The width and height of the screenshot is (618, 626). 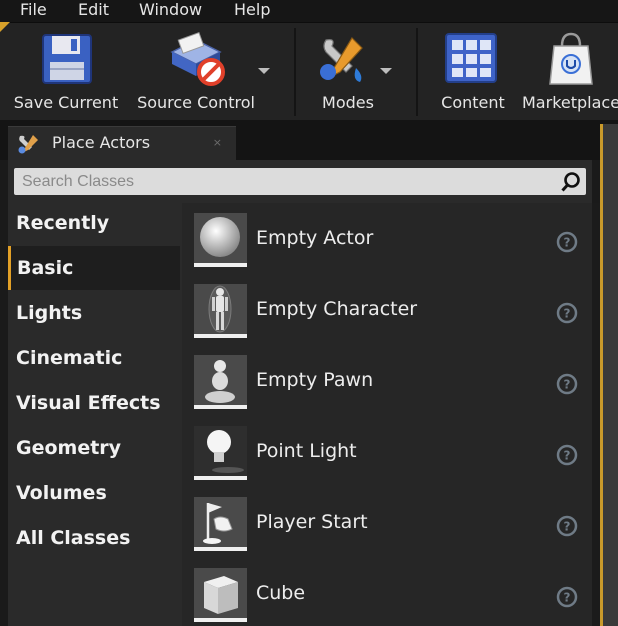 What do you see at coordinates (220, 240) in the screenshot?
I see `sphere-icon` at bounding box center [220, 240].